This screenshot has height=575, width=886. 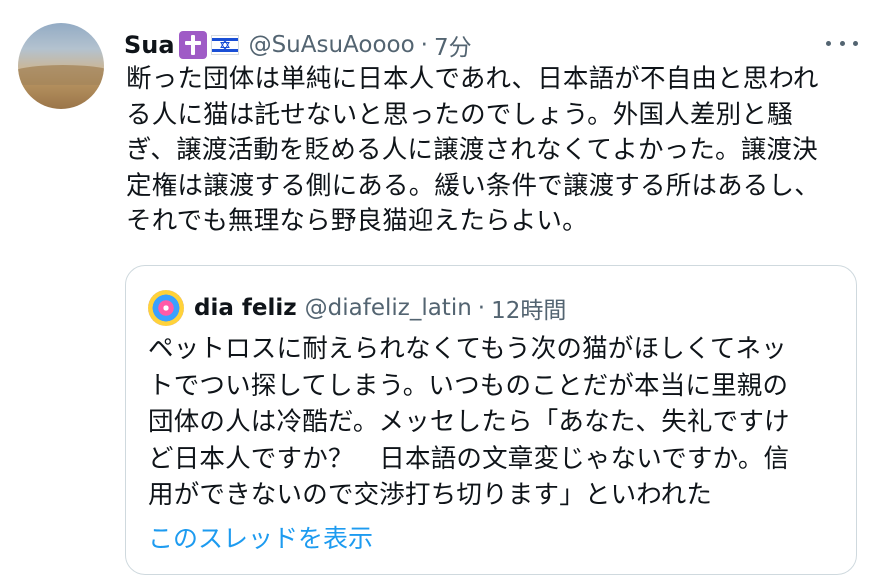 What do you see at coordinates (469, 422) in the screenshot?
I see `quote-text-line: 団体の人は冷酷だ。メッセしたら「あなた、失礼ですけ` at bounding box center [469, 422].